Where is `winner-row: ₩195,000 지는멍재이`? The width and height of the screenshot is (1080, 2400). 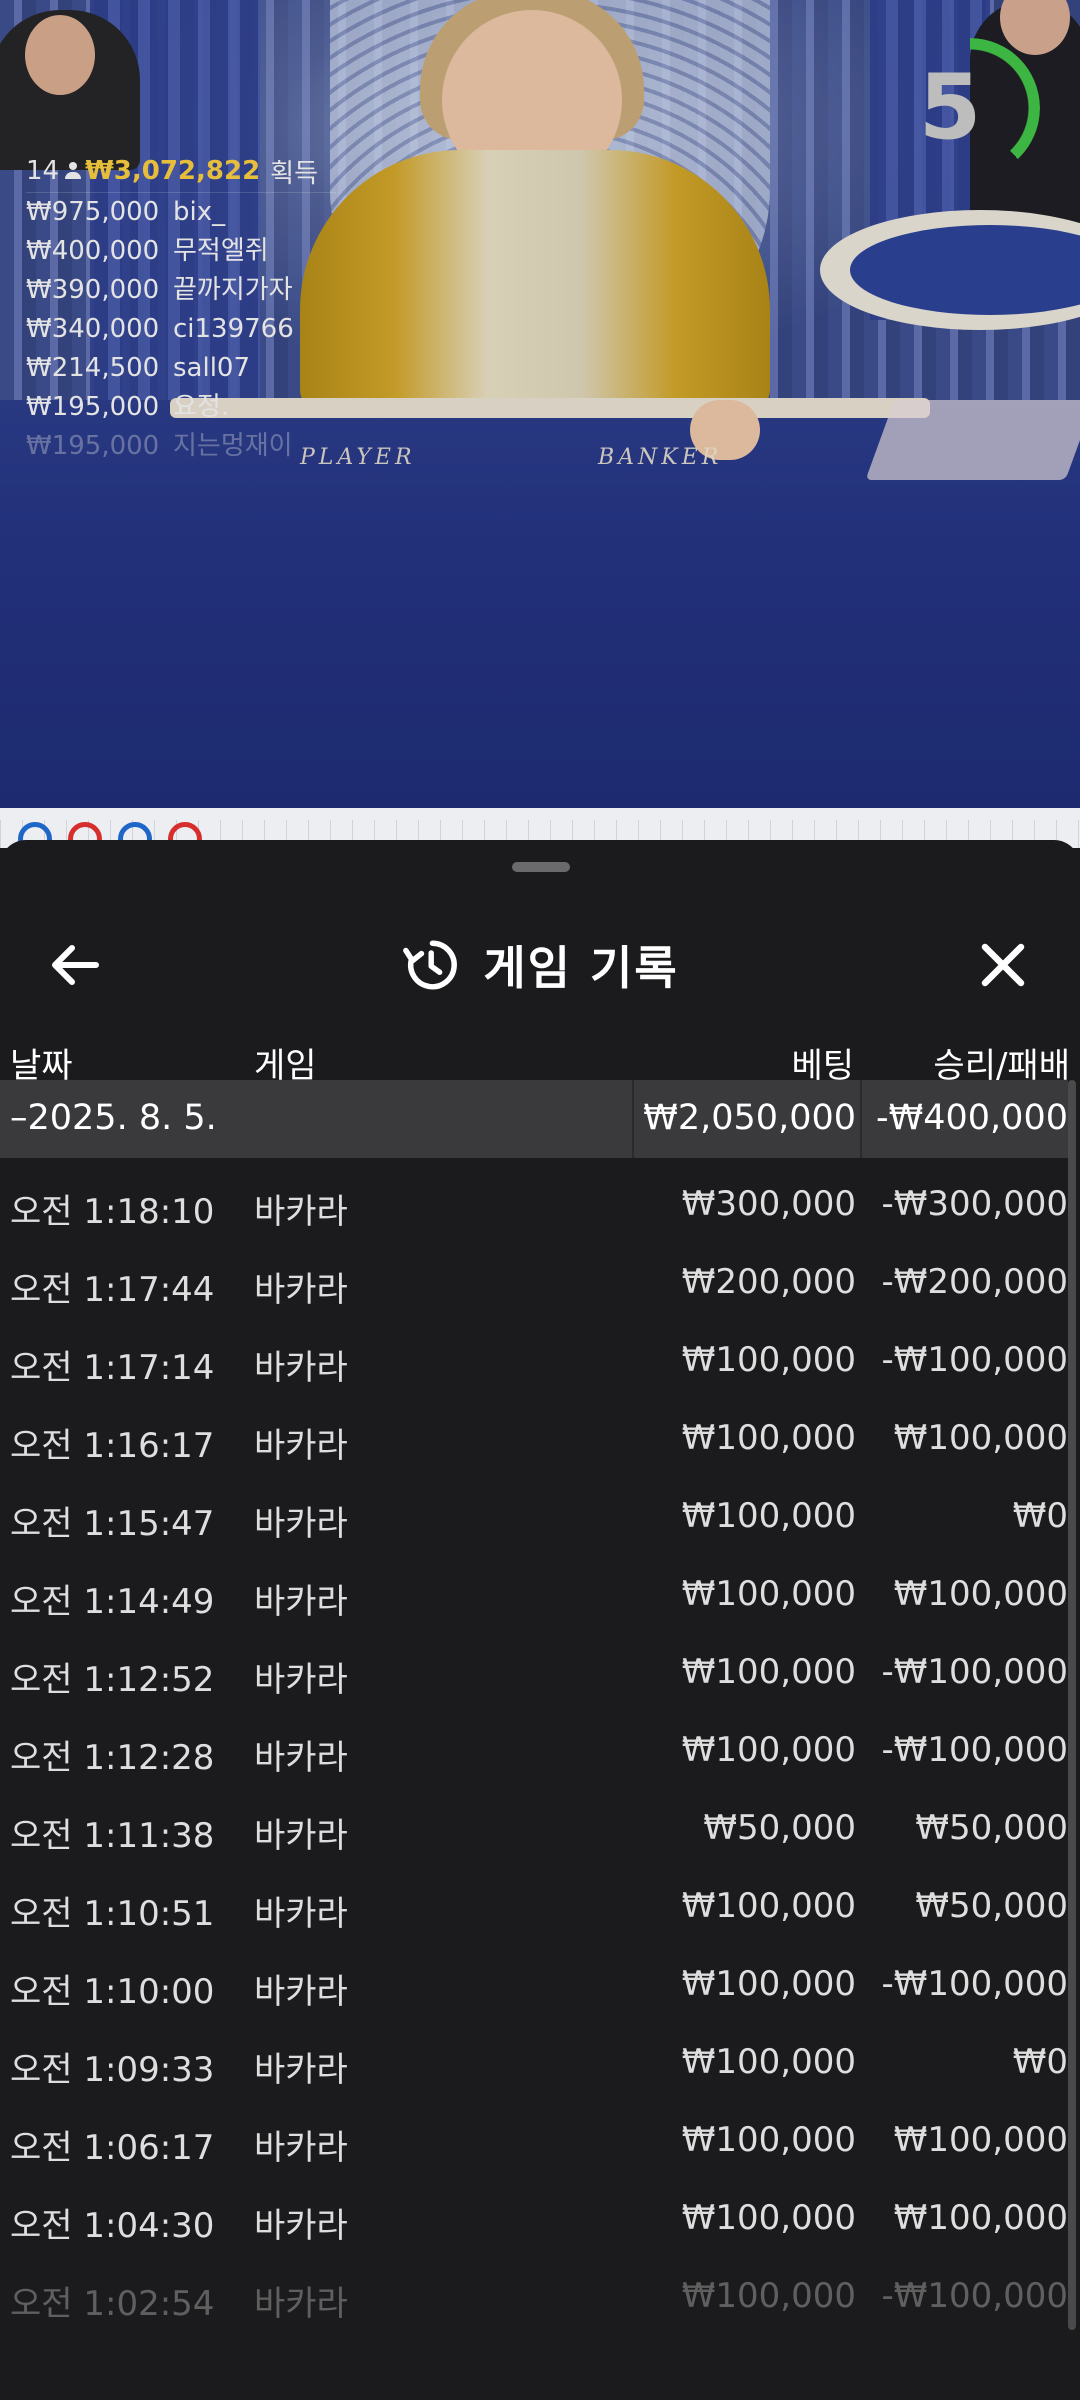
winner-row: ₩195,000 지는멍재이 is located at coordinates (196, 446).